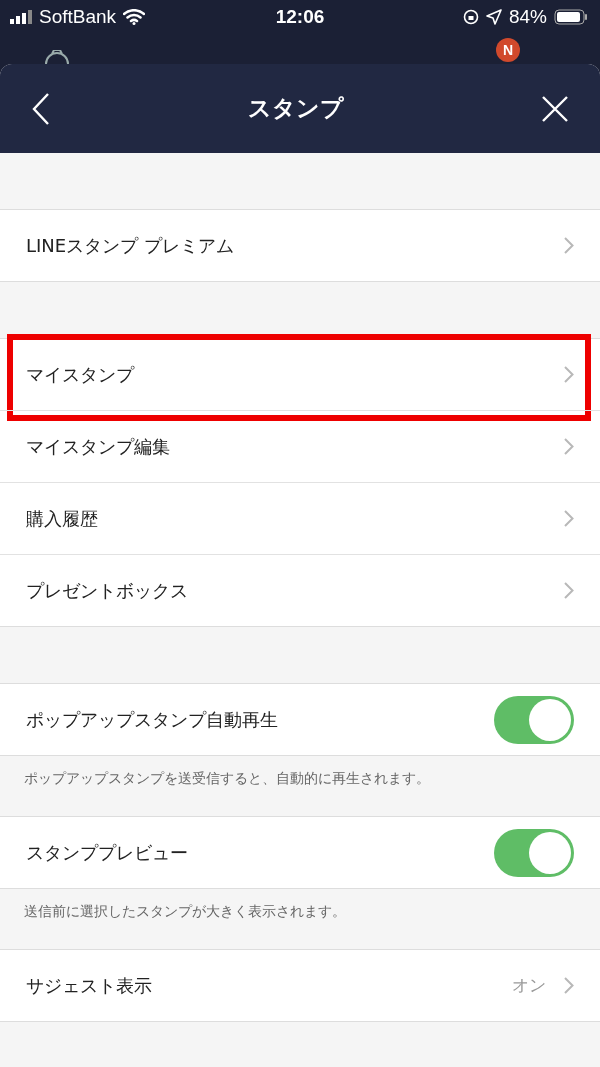  What do you see at coordinates (152, 719) in the screenshot?
I see `item-label: ポップアップスタンプ自動再生` at bounding box center [152, 719].